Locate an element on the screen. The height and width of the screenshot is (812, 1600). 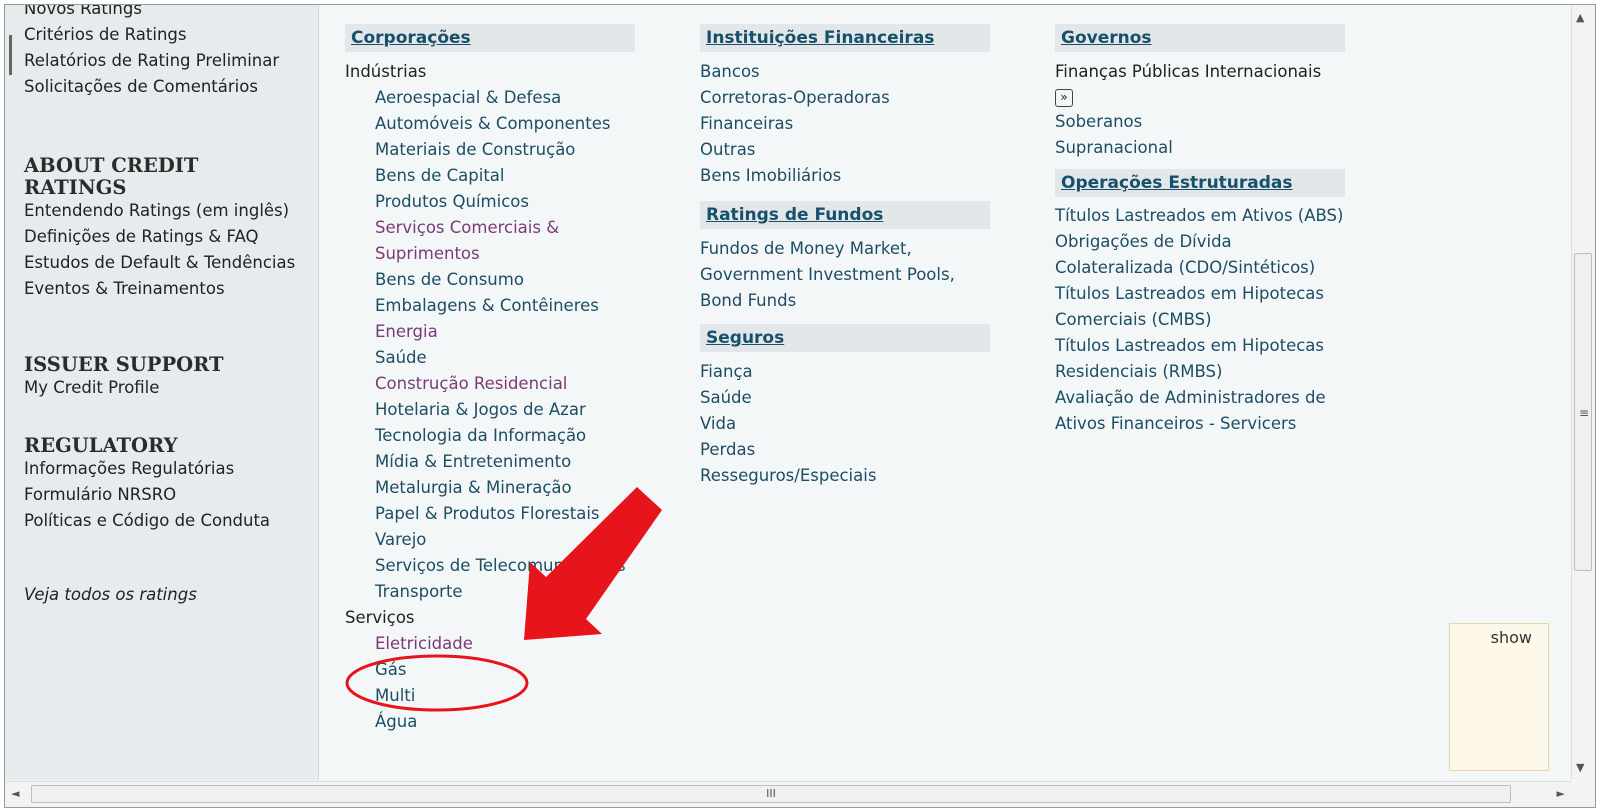
industria-link-0: Aeroespacial & Defesa is located at coordinates (490, 98).